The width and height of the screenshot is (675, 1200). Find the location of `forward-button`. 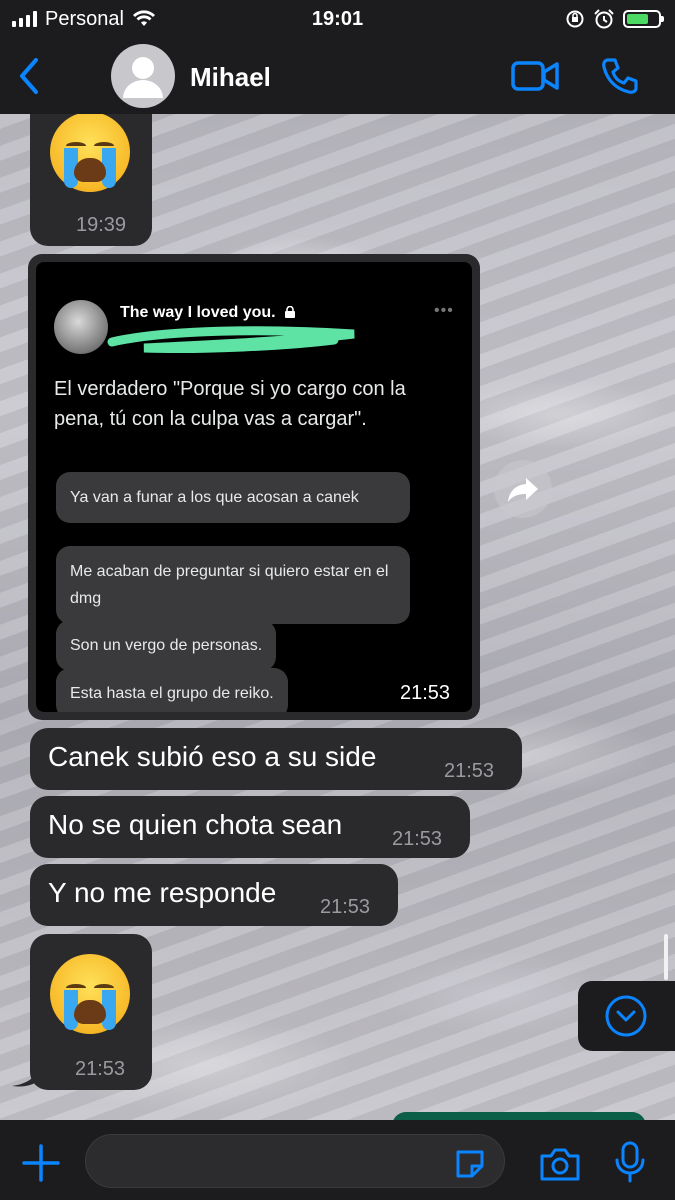

forward-button is located at coordinates (523, 489).